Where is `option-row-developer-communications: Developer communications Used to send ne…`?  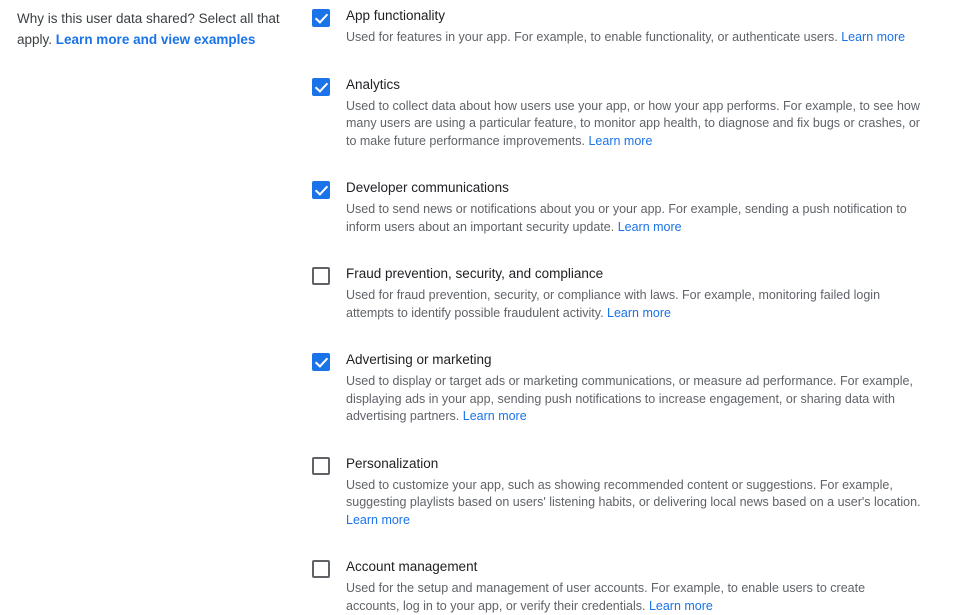 option-row-developer-communications: Developer communications Used to send ne… is located at coordinates (622, 204).